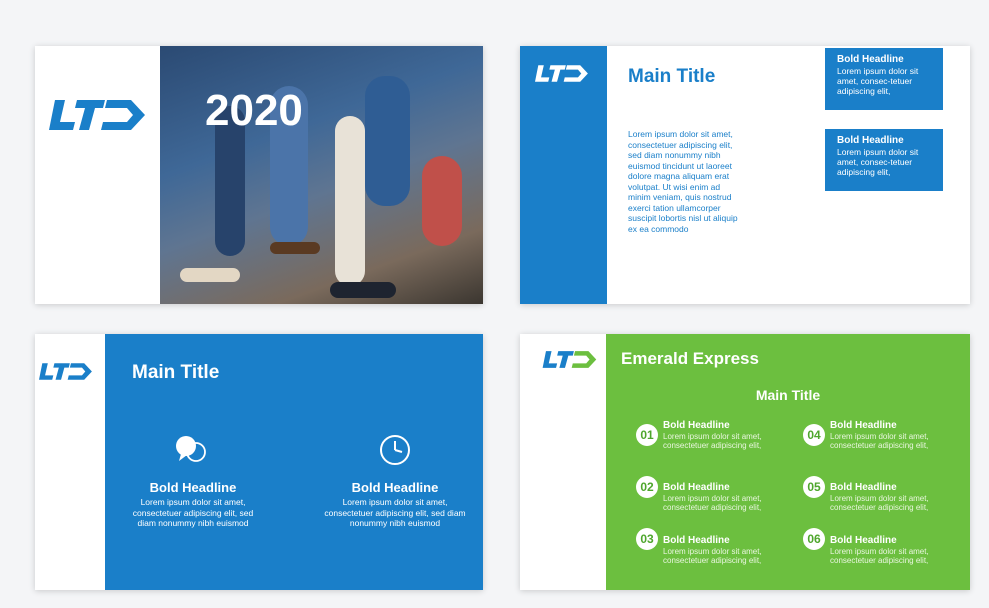  I want to click on chat-bubbles-icon, so click(191, 449).